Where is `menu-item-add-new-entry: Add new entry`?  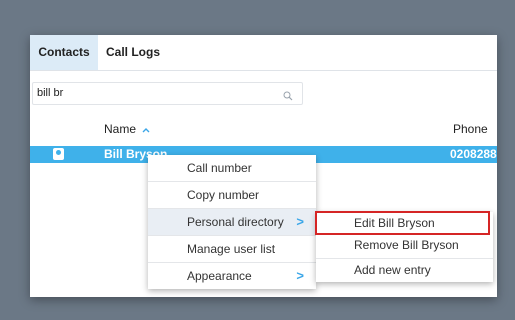 menu-item-add-new-entry: Add new entry is located at coordinates (404, 270).